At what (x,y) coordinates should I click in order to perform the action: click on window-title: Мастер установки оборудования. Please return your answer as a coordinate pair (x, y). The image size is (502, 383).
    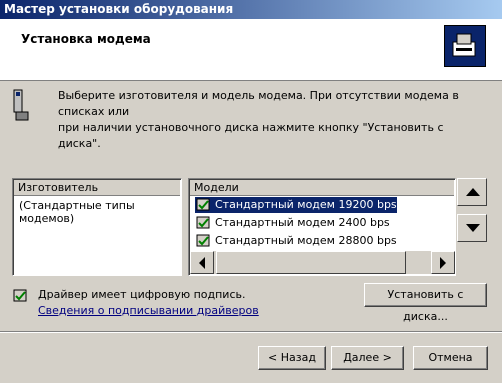
    Looking at the image, I should click on (119, 9).